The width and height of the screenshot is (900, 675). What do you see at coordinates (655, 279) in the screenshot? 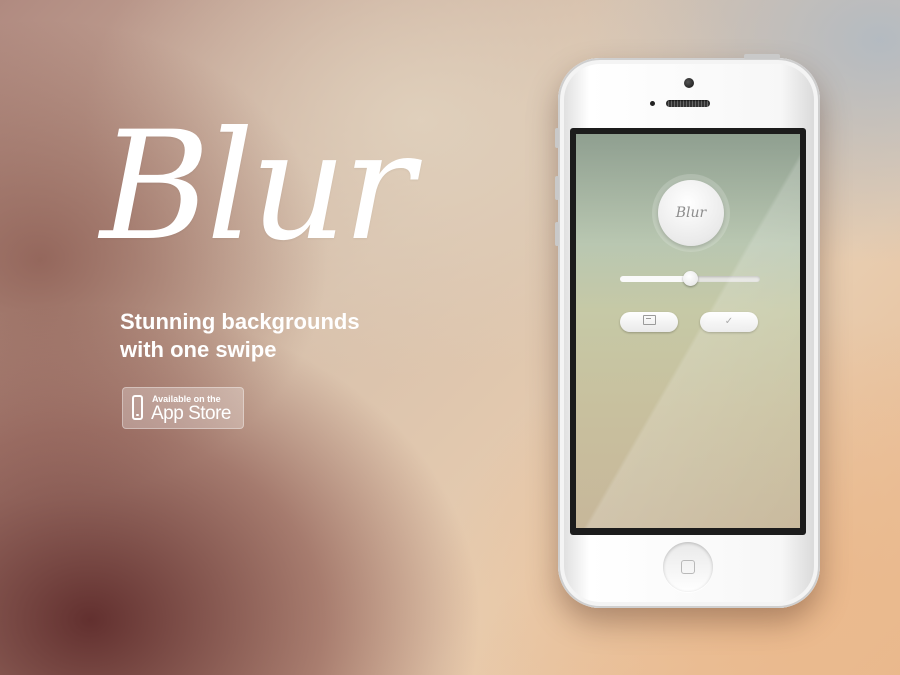
I see `slider-fill` at bounding box center [655, 279].